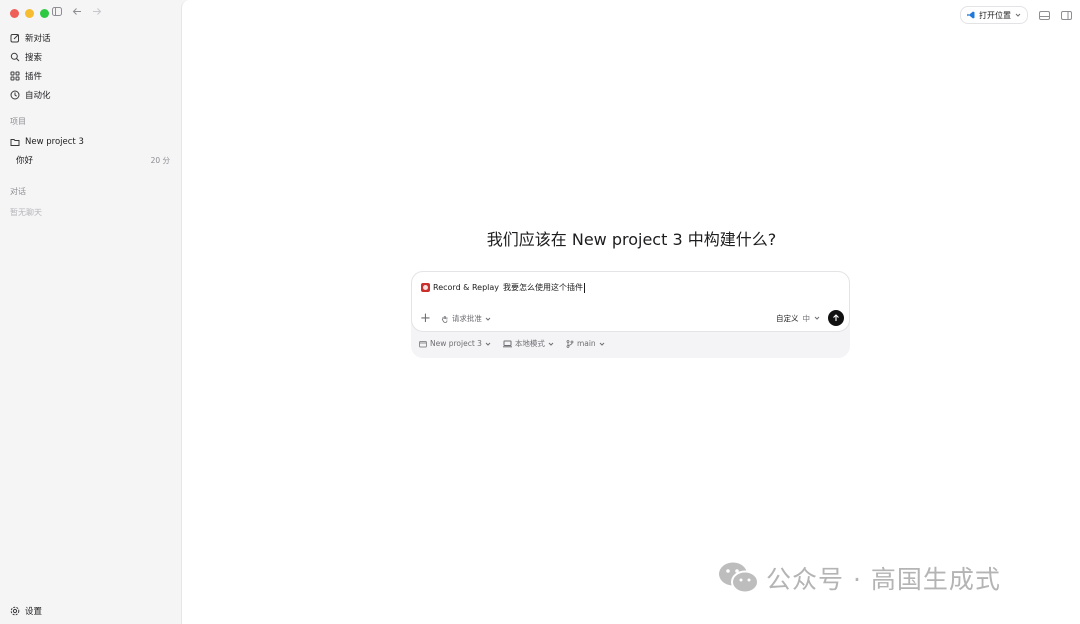 This screenshot has height=624, width=1080. I want to click on composer-right-tools: 自定义 中, so click(810, 318).